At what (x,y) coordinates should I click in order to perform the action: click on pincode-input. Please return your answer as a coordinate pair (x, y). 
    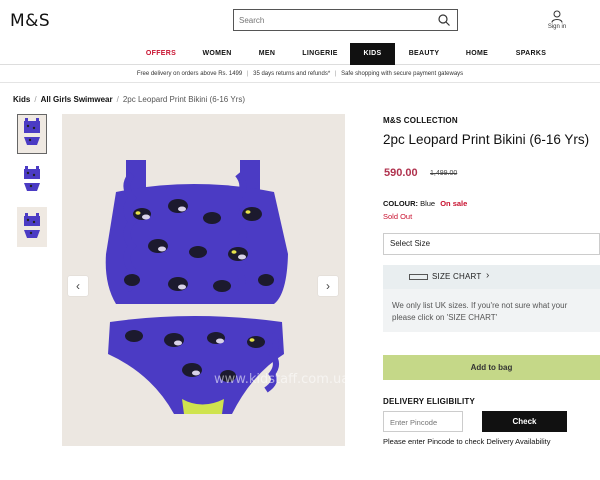
    Looking at the image, I should click on (422, 422).